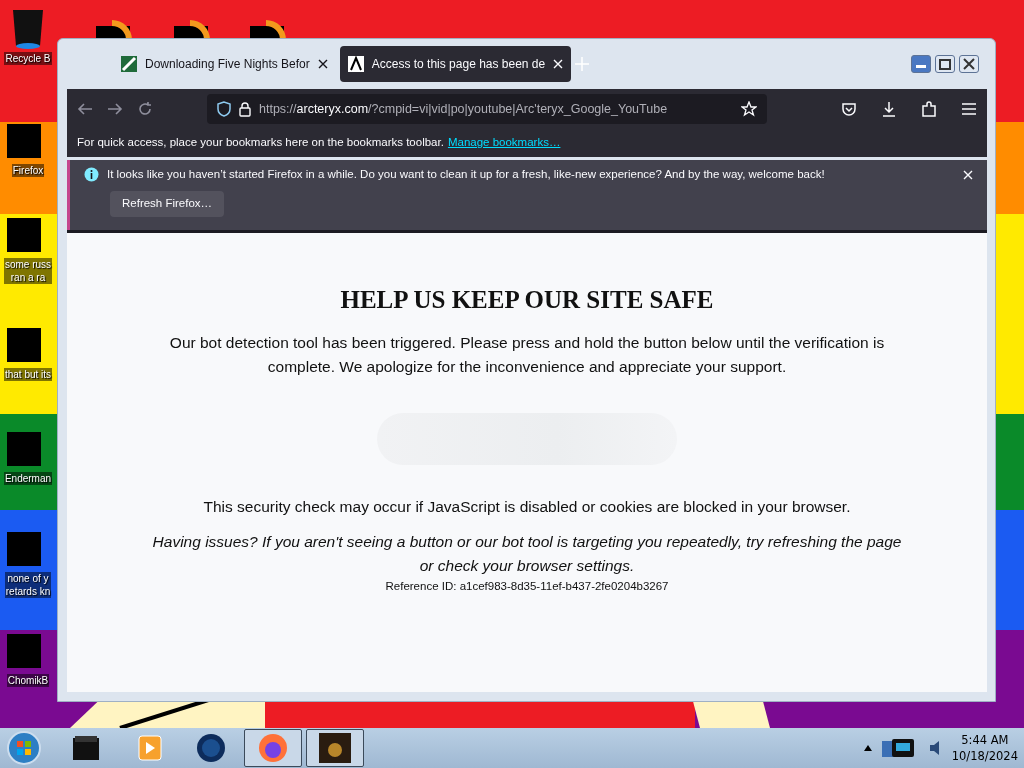 The width and height of the screenshot is (1024, 768). I want to click on start-button, so click(24, 748).